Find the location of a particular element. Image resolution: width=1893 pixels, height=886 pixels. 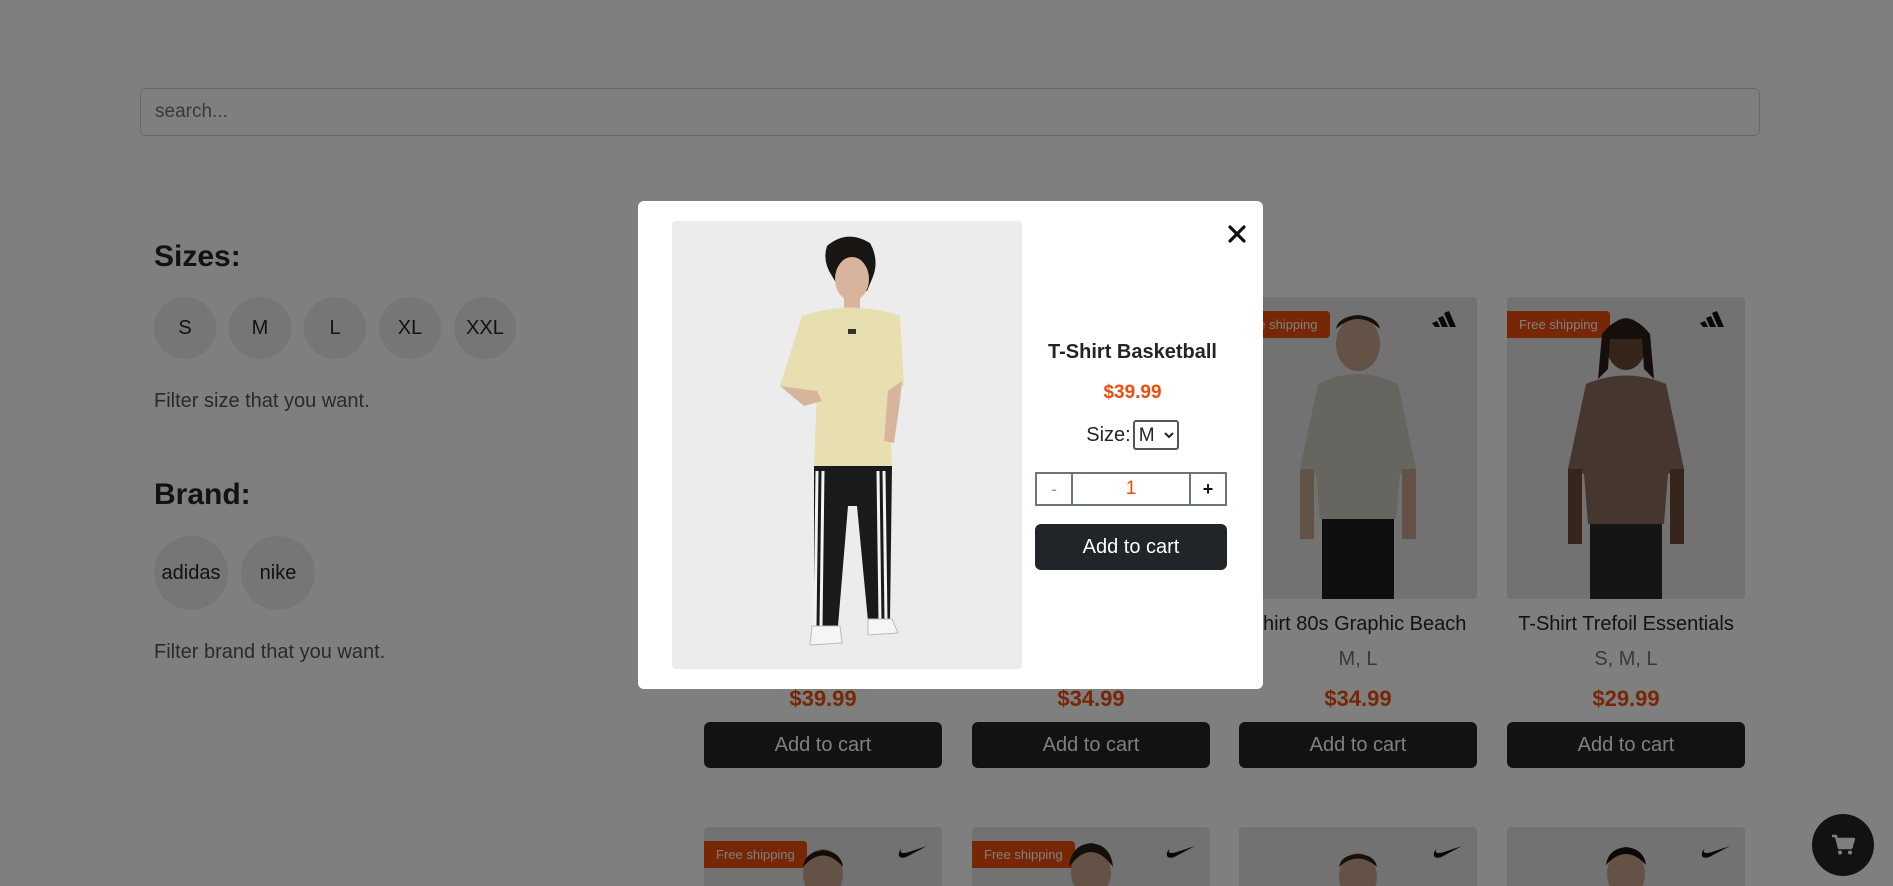

product-photo is located at coordinates (847, 445).